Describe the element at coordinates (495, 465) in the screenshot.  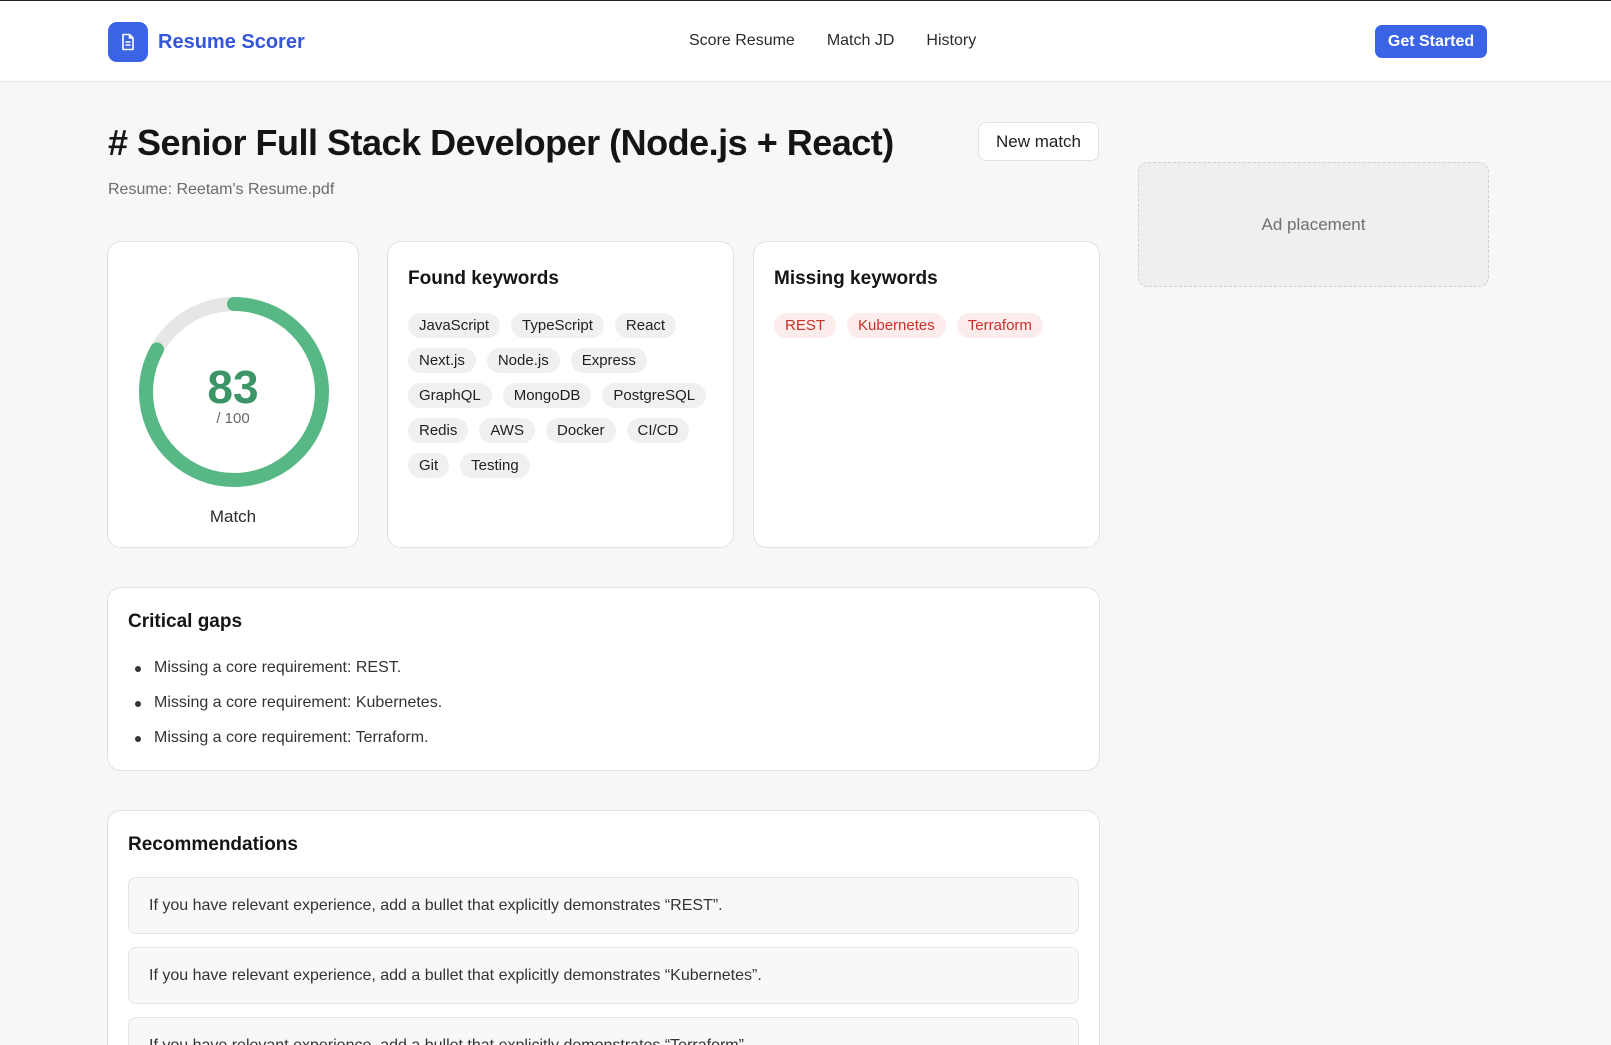
I see `keyword-chip: Testing` at that location.